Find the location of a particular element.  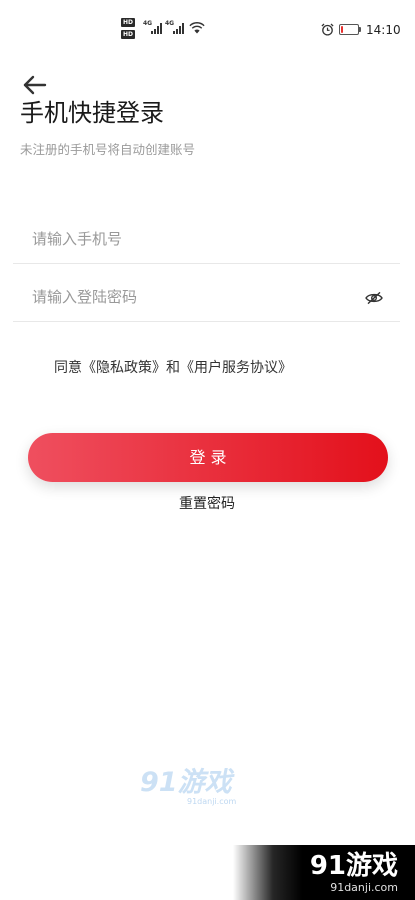

cellular-signal-1: 4G is located at coordinates (153, 27).